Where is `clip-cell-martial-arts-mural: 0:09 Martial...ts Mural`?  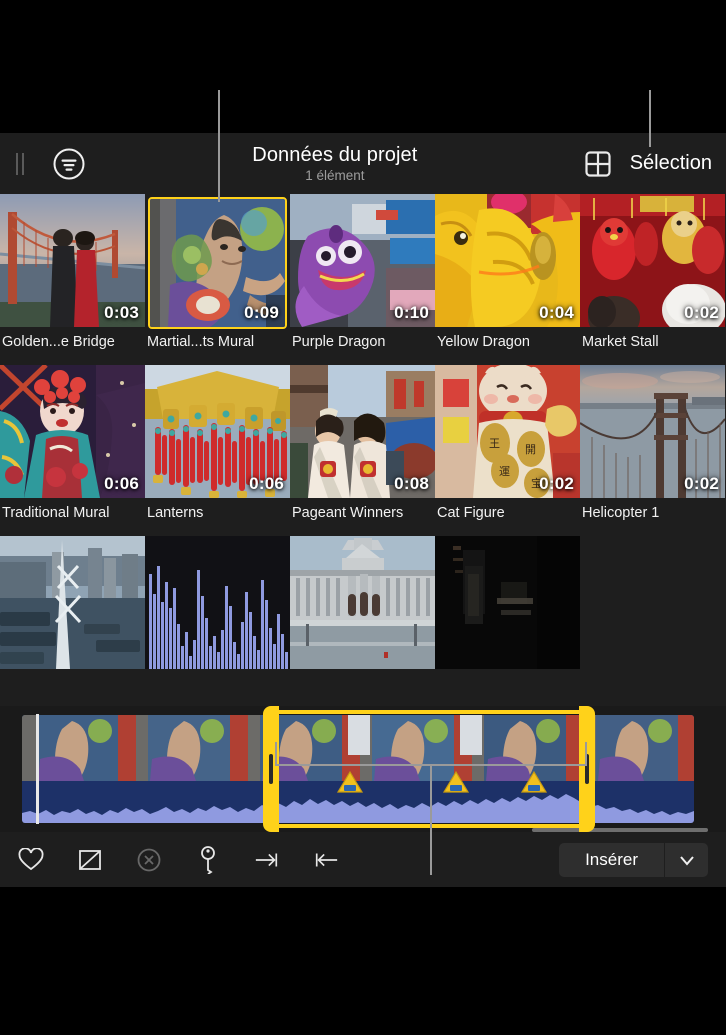 clip-cell-martial-arts-mural: 0:09 Martial...ts Mural is located at coordinates (217, 279).